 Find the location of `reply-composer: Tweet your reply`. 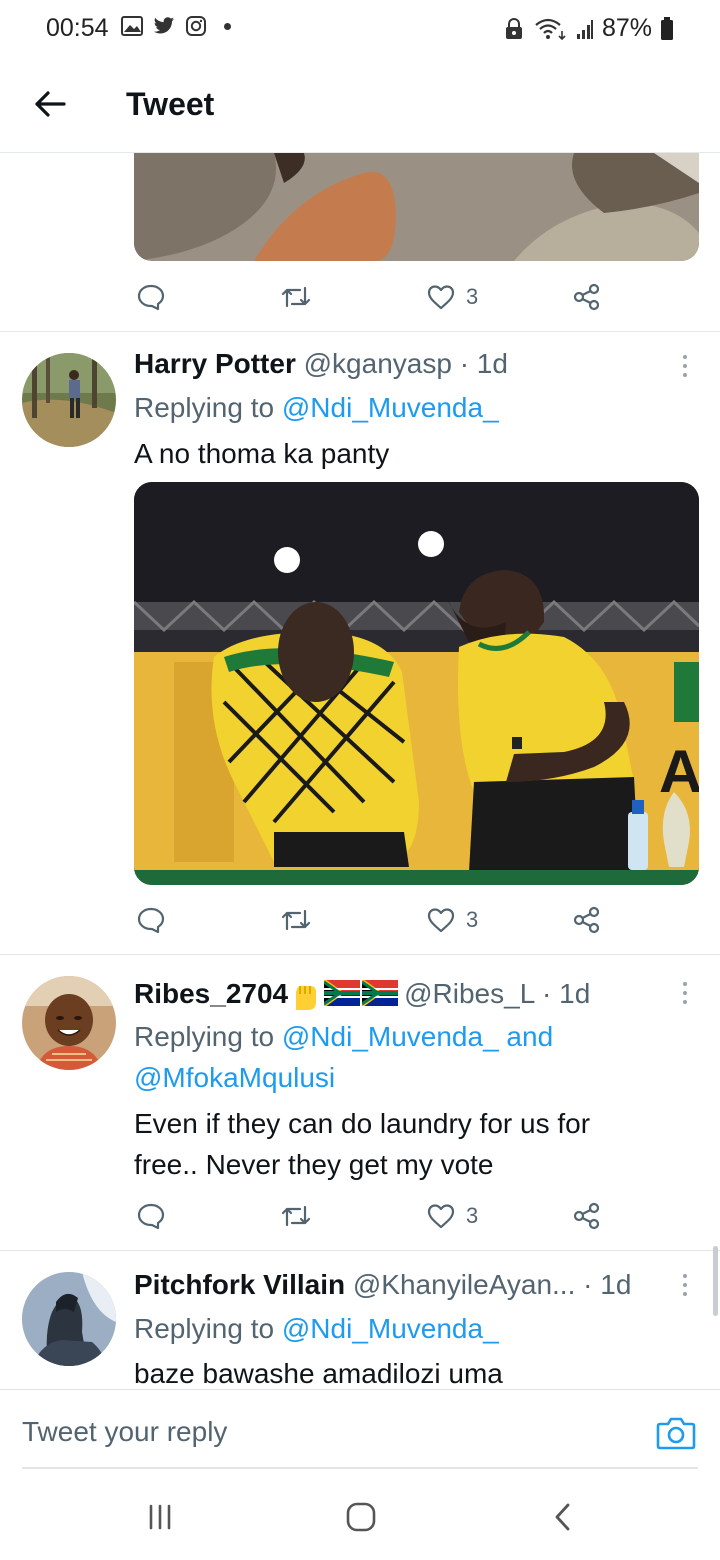

reply-composer: Tweet your reply is located at coordinates (360, 1429).